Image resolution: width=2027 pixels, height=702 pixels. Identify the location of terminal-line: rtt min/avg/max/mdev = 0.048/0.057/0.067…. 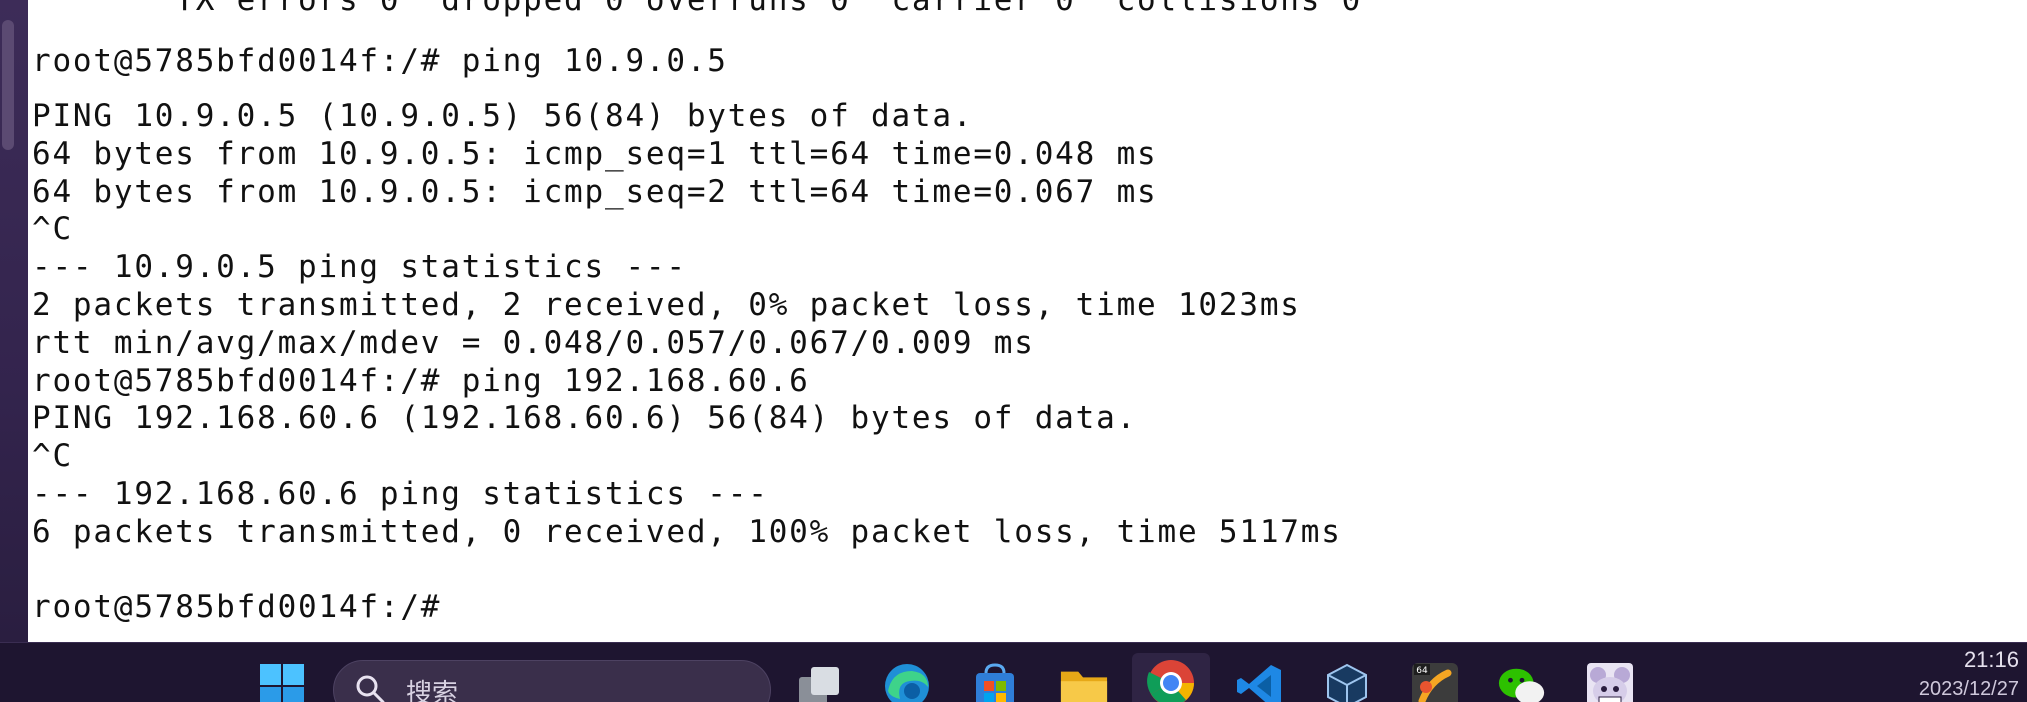
(533, 343).